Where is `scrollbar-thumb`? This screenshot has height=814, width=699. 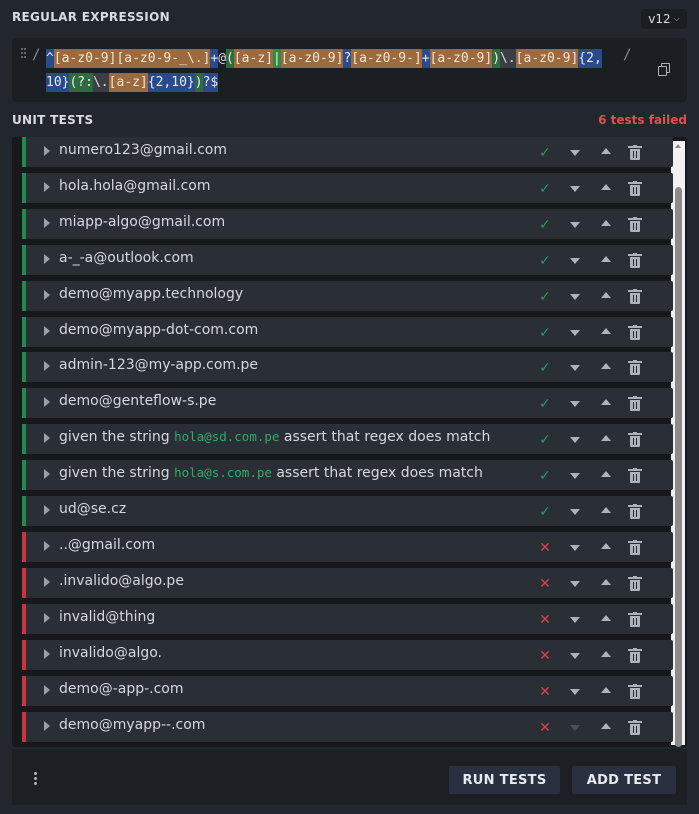 scrollbar-thumb is located at coordinates (678, 467).